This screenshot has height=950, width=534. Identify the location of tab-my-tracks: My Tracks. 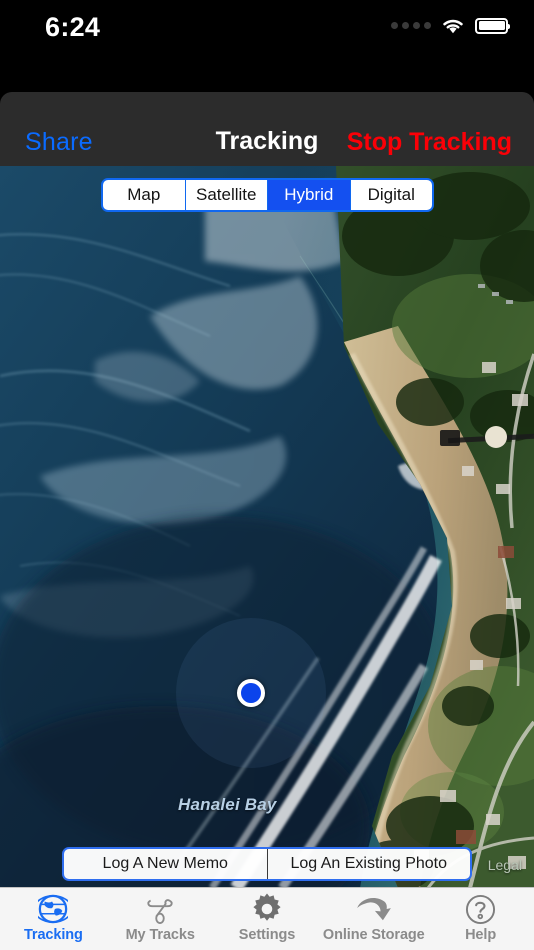
(160, 919).